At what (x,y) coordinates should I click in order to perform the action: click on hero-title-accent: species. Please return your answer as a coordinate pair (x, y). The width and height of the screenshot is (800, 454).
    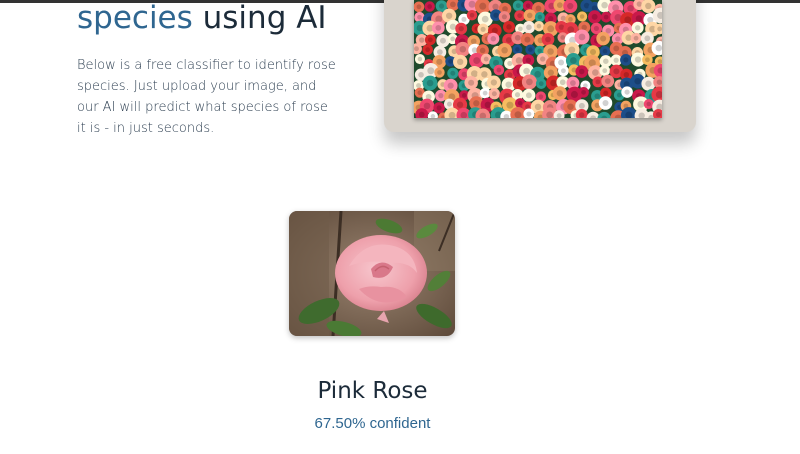
    Looking at the image, I should click on (135, 18).